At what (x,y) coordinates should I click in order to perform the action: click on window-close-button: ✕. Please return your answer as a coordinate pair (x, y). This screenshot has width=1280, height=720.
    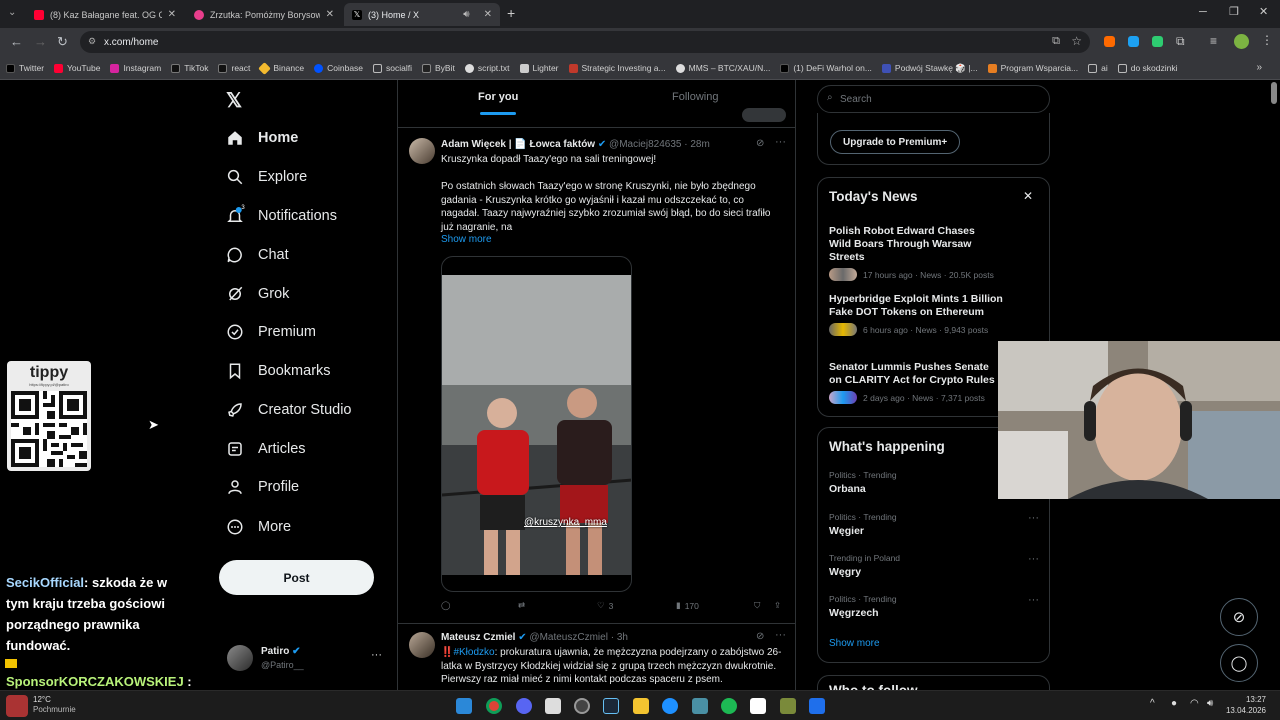
    Looking at the image, I should click on (1263, 11).